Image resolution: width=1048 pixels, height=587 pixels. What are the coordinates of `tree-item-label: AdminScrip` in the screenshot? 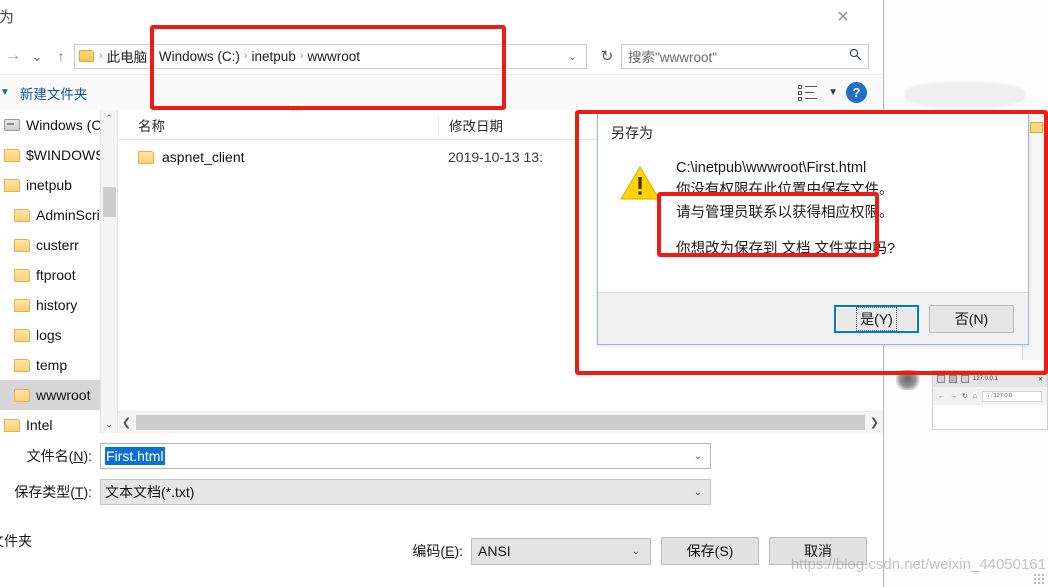 It's located at (72, 215).